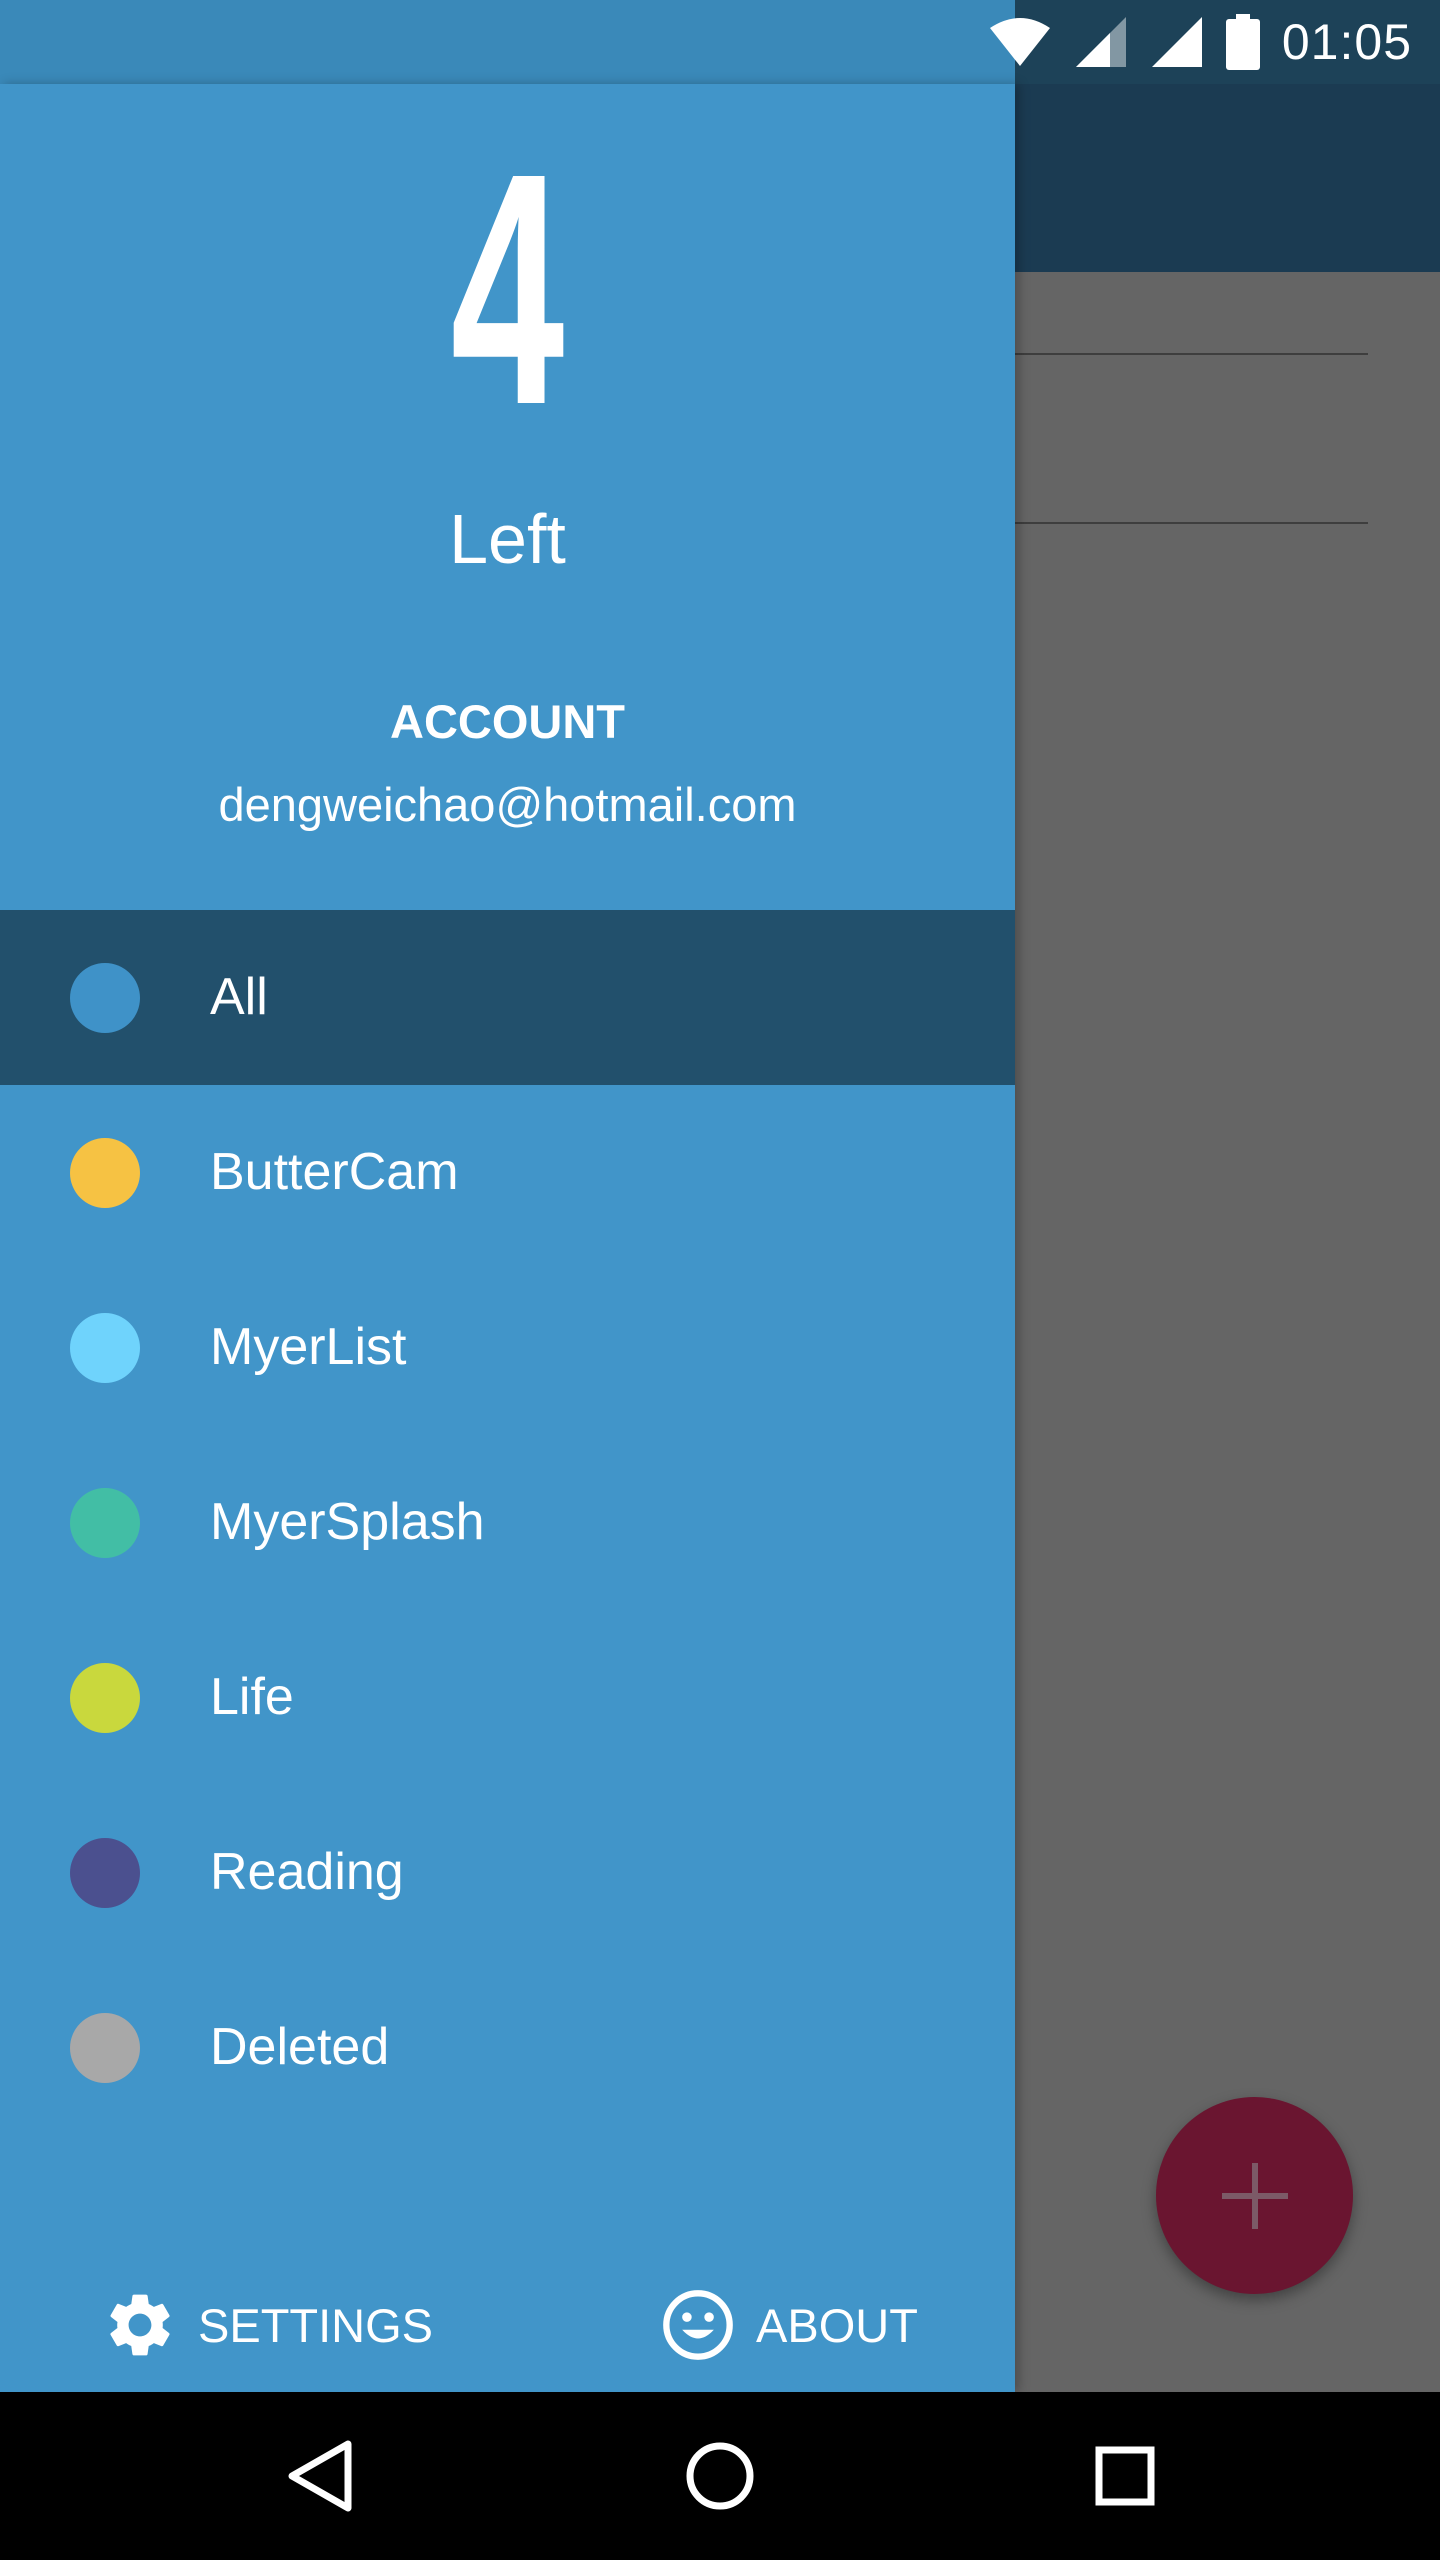 This screenshot has height=2560, width=1440. I want to click on category-item-all: All, so click(507, 997).